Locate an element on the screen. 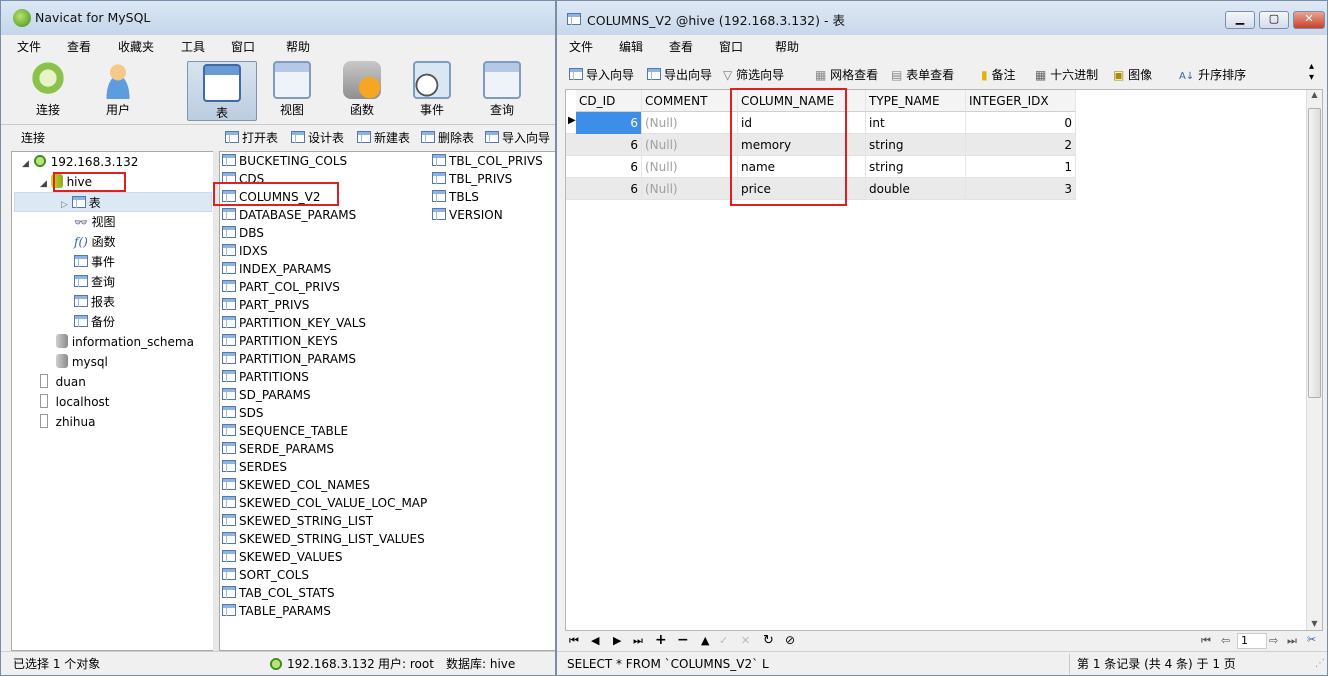  table-item: SORT_COLS is located at coordinates (265, 575).